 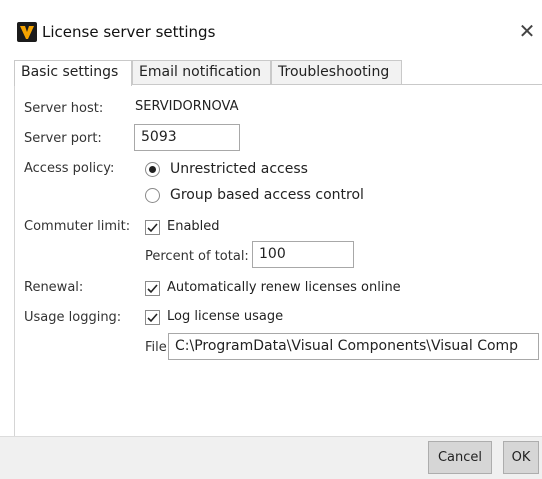 I want to click on percent-of-total-label: Percent of total:, so click(x=197, y=256).